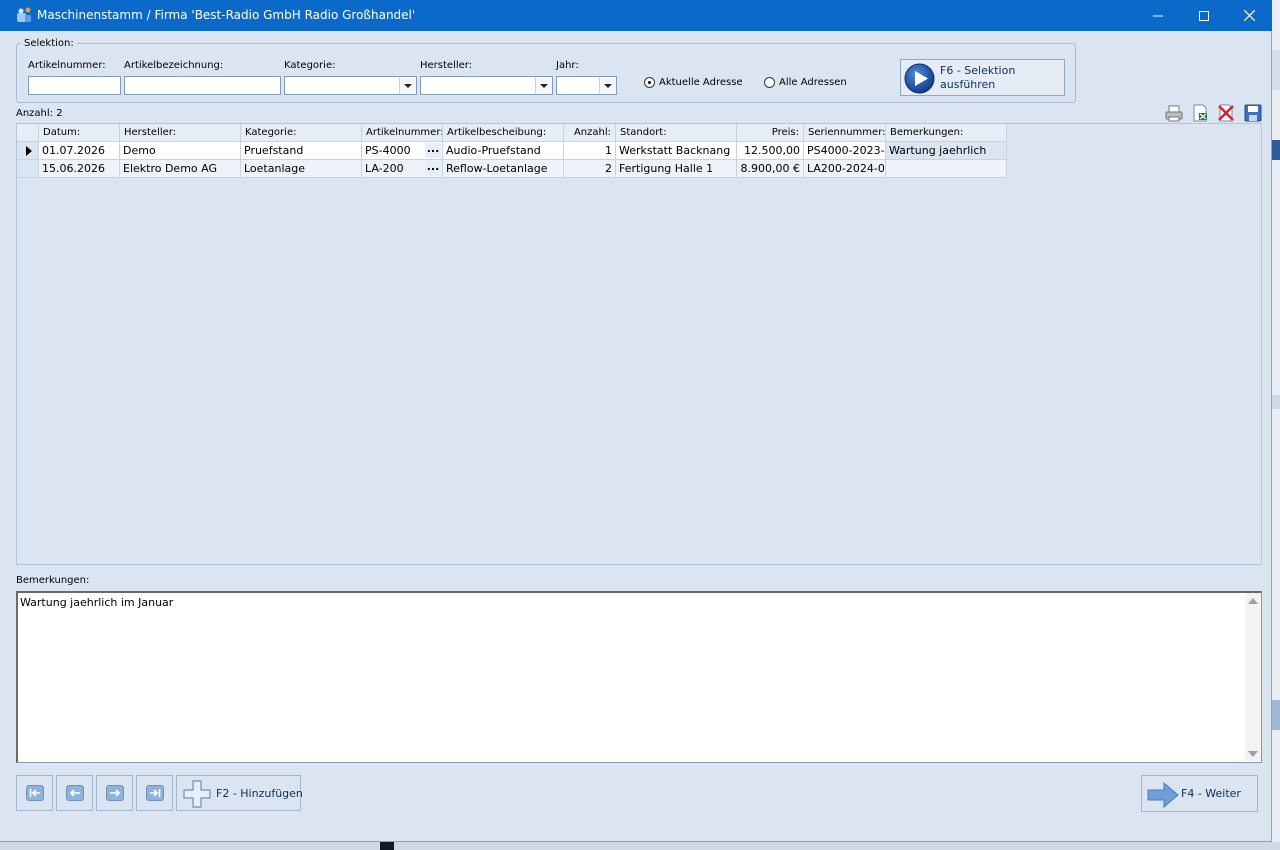  I want to click on continue-button-label: F4 - Weiter, so click(1211, 793).